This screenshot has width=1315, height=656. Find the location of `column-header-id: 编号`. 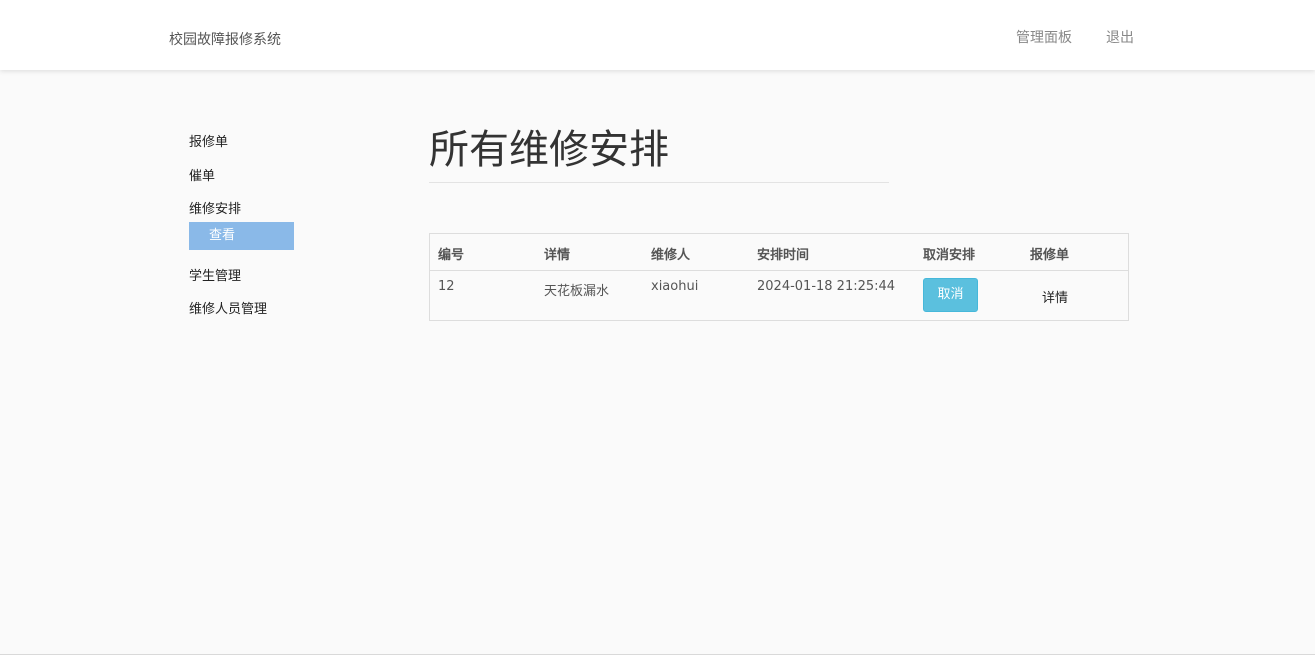

column-header-id: 编号 is located at coordinates (451, 255).